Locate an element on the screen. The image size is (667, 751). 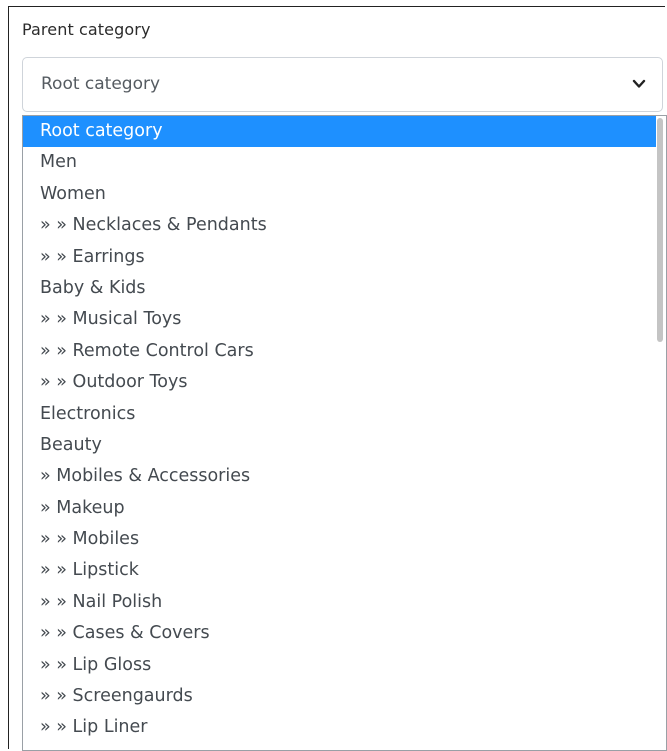
dropdown-option: » » Outdoor Toys is located at coordinates (339, 382).